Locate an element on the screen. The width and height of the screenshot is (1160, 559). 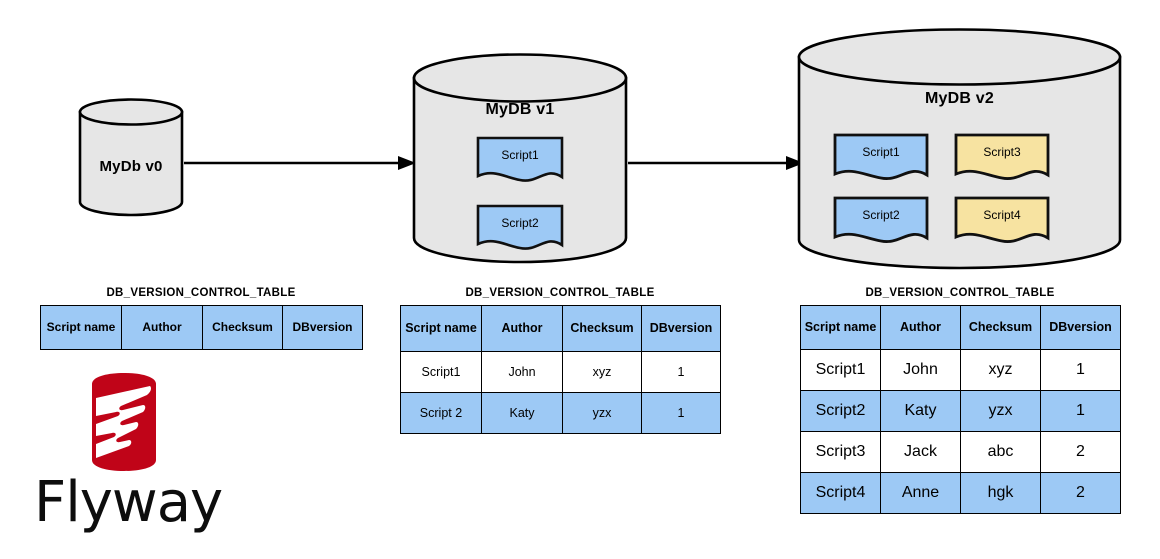
flyway-logo: Flyway is located at coordinates (125, 457).